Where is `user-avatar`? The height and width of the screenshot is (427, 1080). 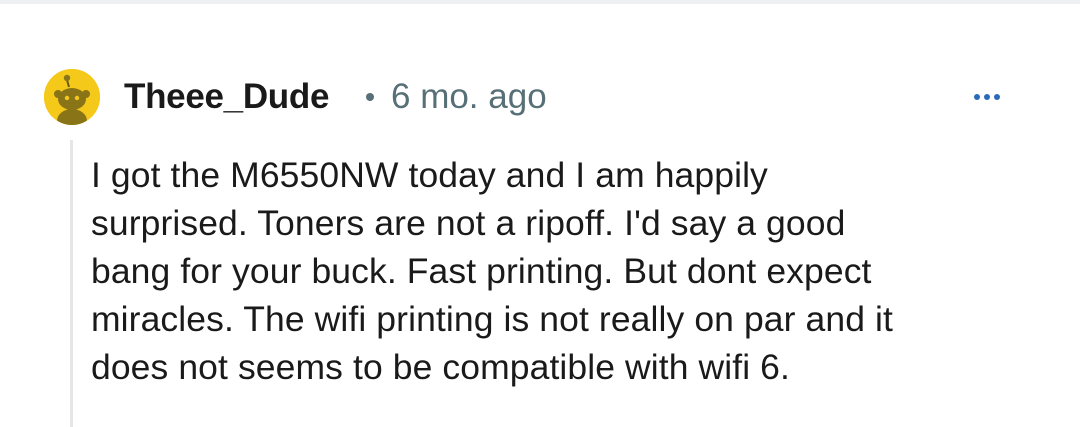 user-avatar is located at coordinates (72, 97).